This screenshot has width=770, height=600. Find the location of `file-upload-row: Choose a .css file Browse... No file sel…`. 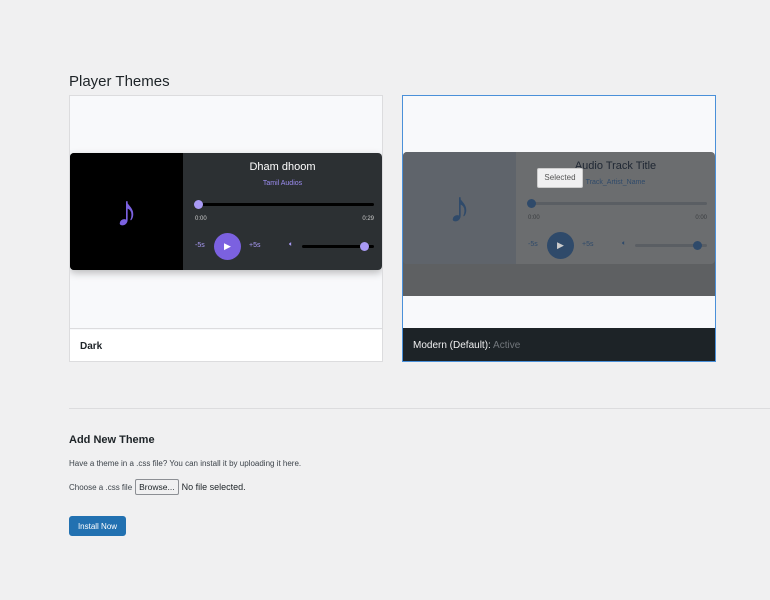

file-upload-row: Choose a .css file Browse... No file sel… is located at coordinates (157, 487).